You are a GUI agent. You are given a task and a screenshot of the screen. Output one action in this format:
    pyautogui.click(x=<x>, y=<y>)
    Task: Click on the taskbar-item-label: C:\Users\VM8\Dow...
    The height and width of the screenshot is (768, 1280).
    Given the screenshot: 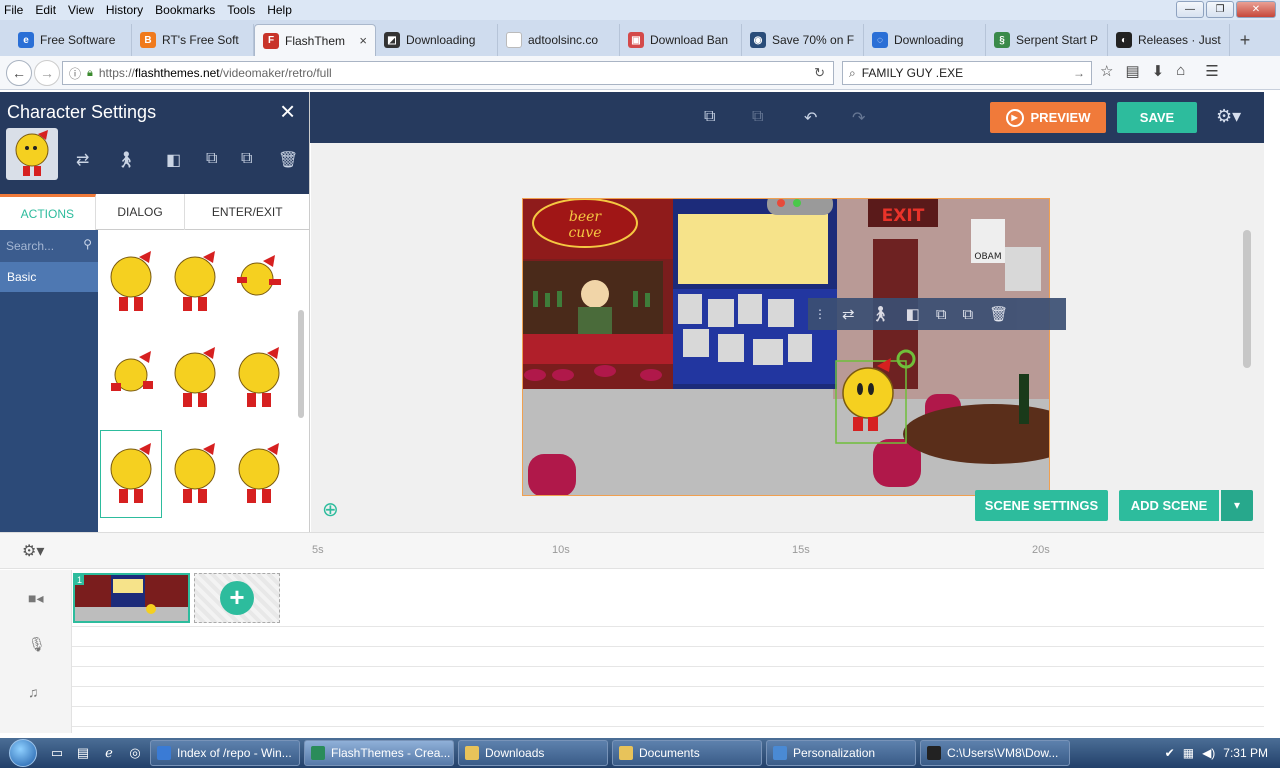 What is the action you would take?
    pyautogui.click(x=1003, y=753)
    